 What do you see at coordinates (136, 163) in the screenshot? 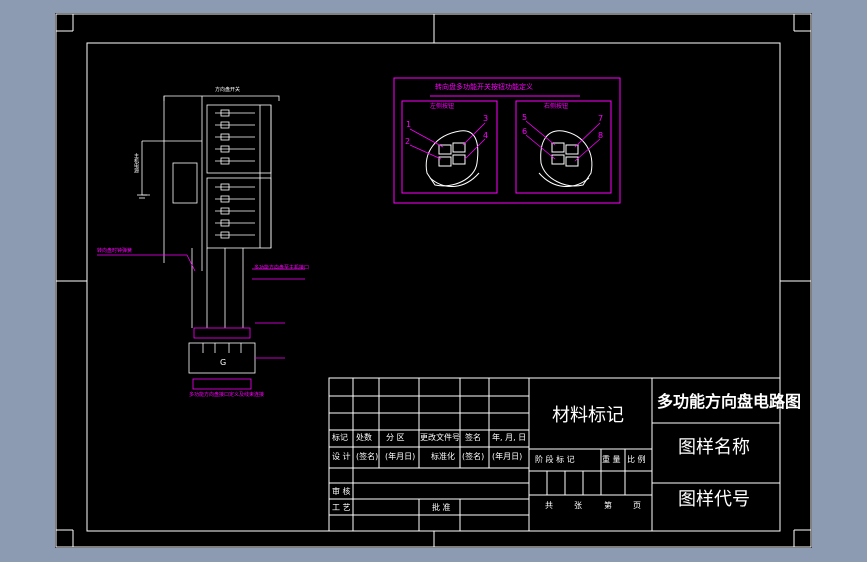
I see `schematic-side-label: 主机电源` at bounding box center [136, 163].